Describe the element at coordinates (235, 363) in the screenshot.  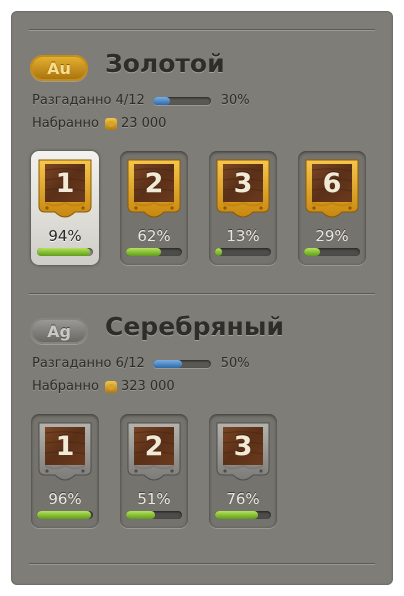
I see `solved-percent: 50%` at that location.